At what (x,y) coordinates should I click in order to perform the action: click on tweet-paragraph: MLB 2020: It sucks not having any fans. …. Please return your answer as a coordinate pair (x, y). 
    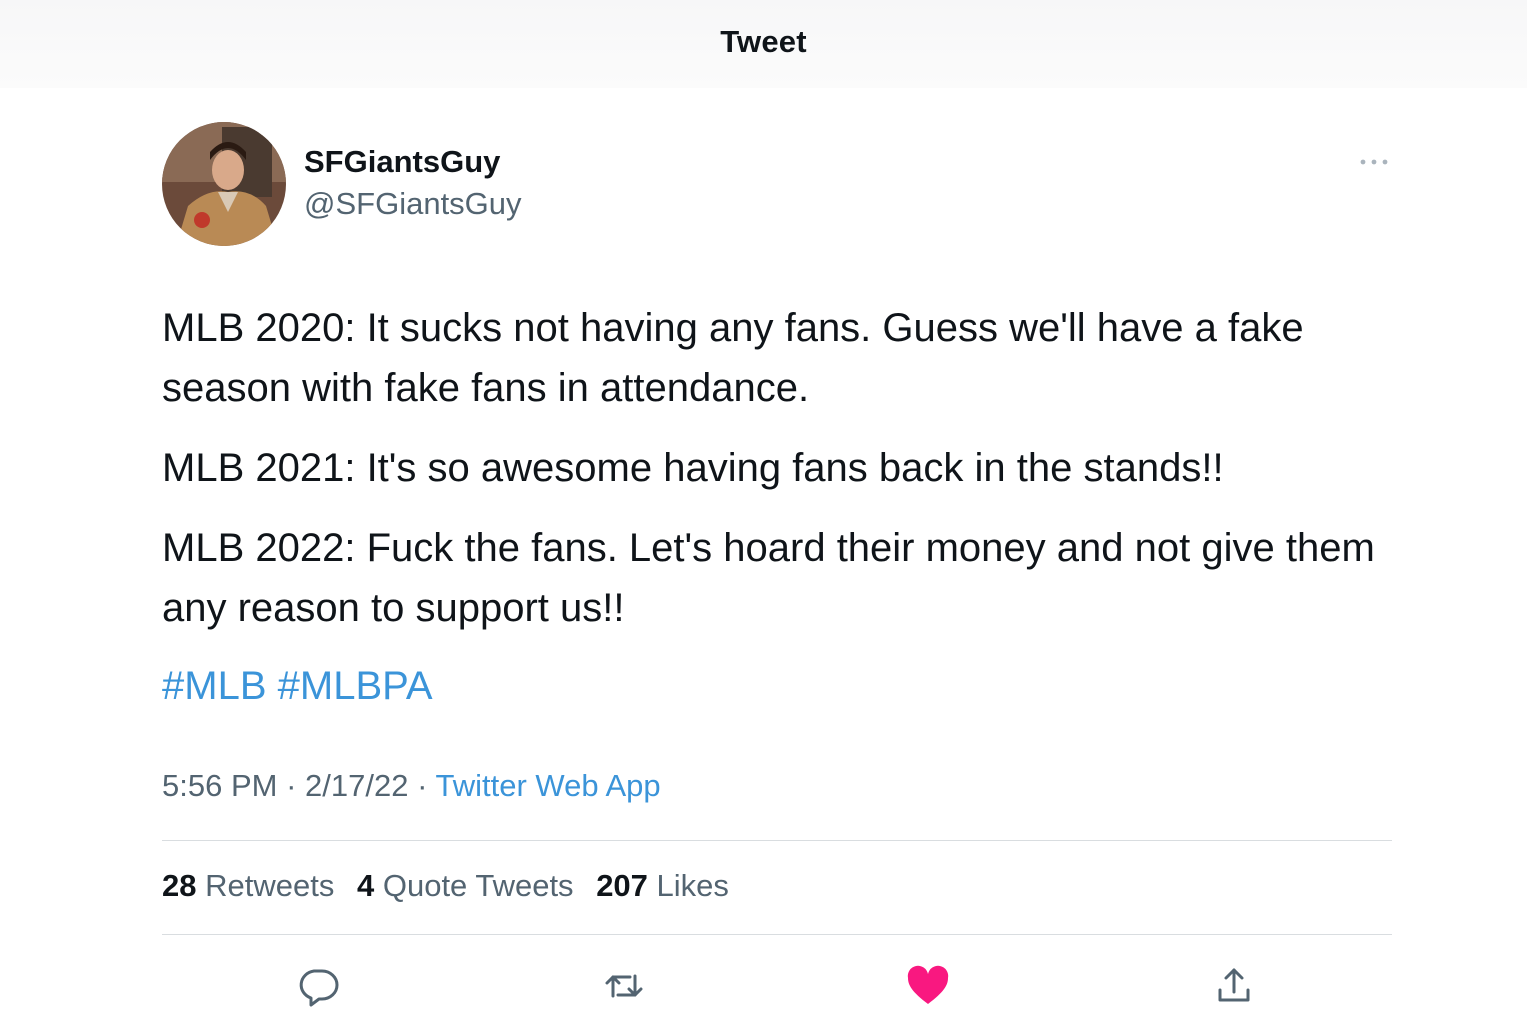
    Looking at the image, I should click on (733, 358).